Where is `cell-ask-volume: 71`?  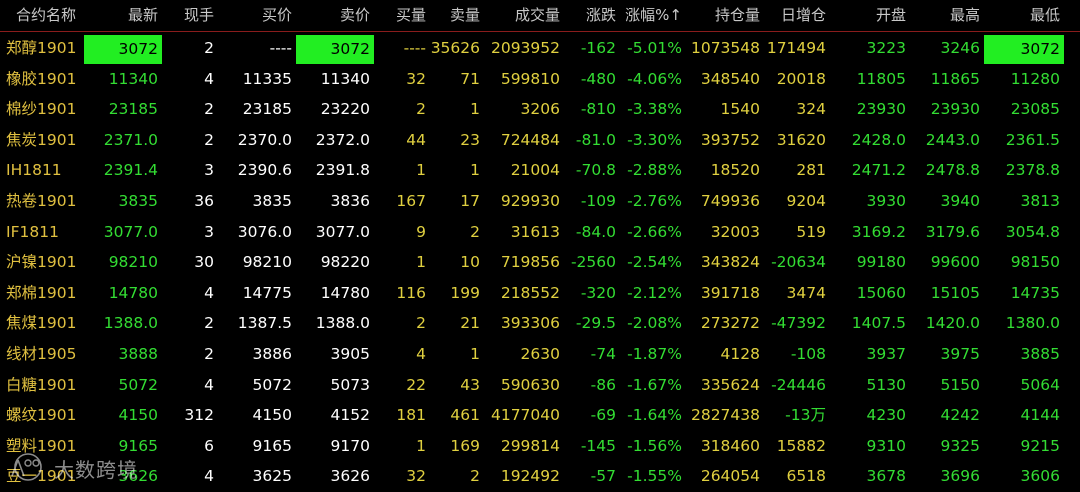
cell-ask-volume: 71 is located at coordinates (470, 78).